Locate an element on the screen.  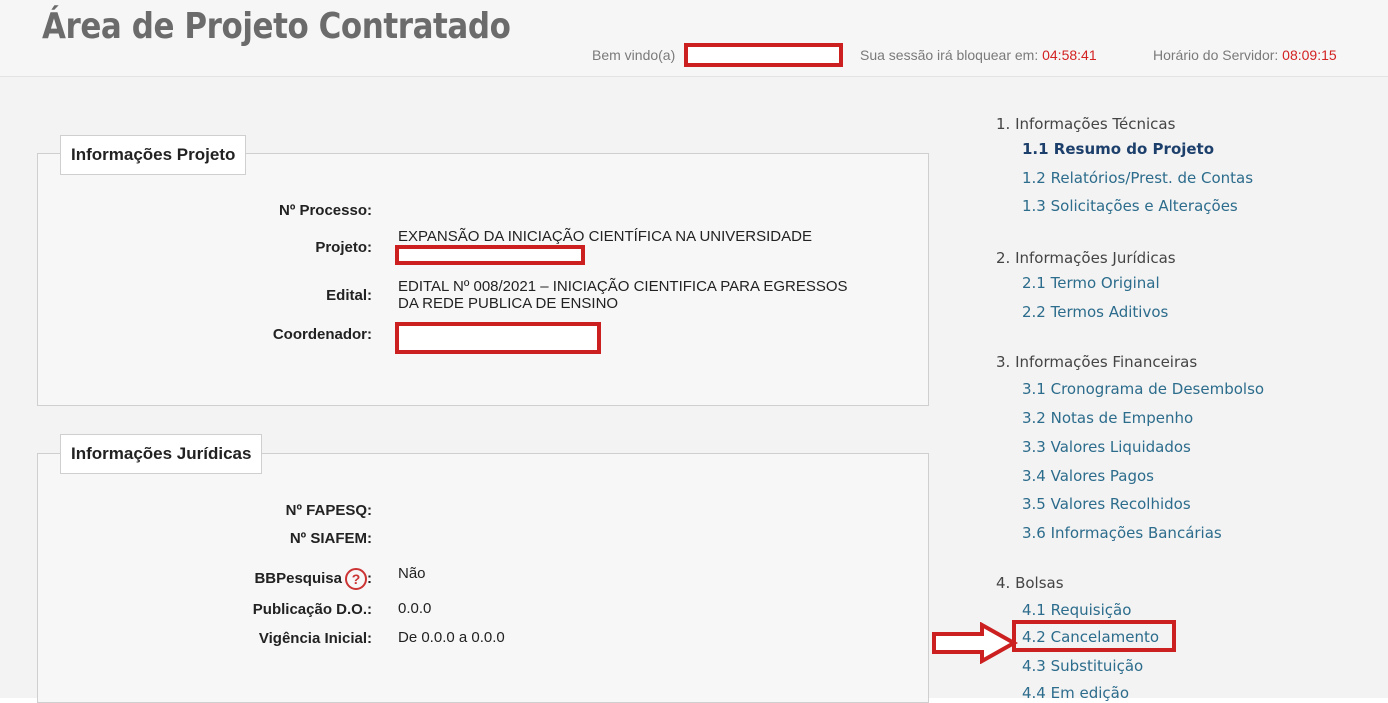
server-clock: Horário do Servidor: 08:09:15 is located at coordinates (1245, 55).